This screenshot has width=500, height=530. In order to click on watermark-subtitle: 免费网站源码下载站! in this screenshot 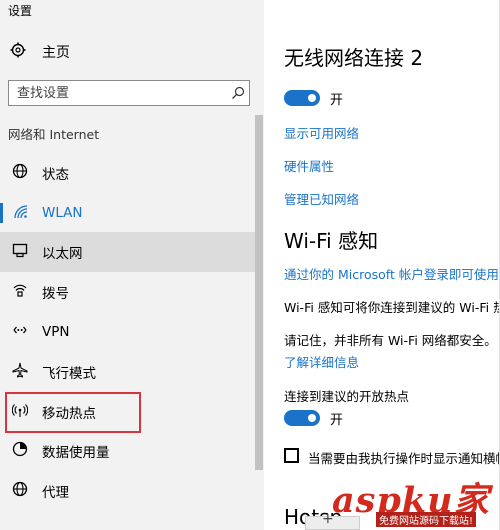, I will do `click(426, 519)`.